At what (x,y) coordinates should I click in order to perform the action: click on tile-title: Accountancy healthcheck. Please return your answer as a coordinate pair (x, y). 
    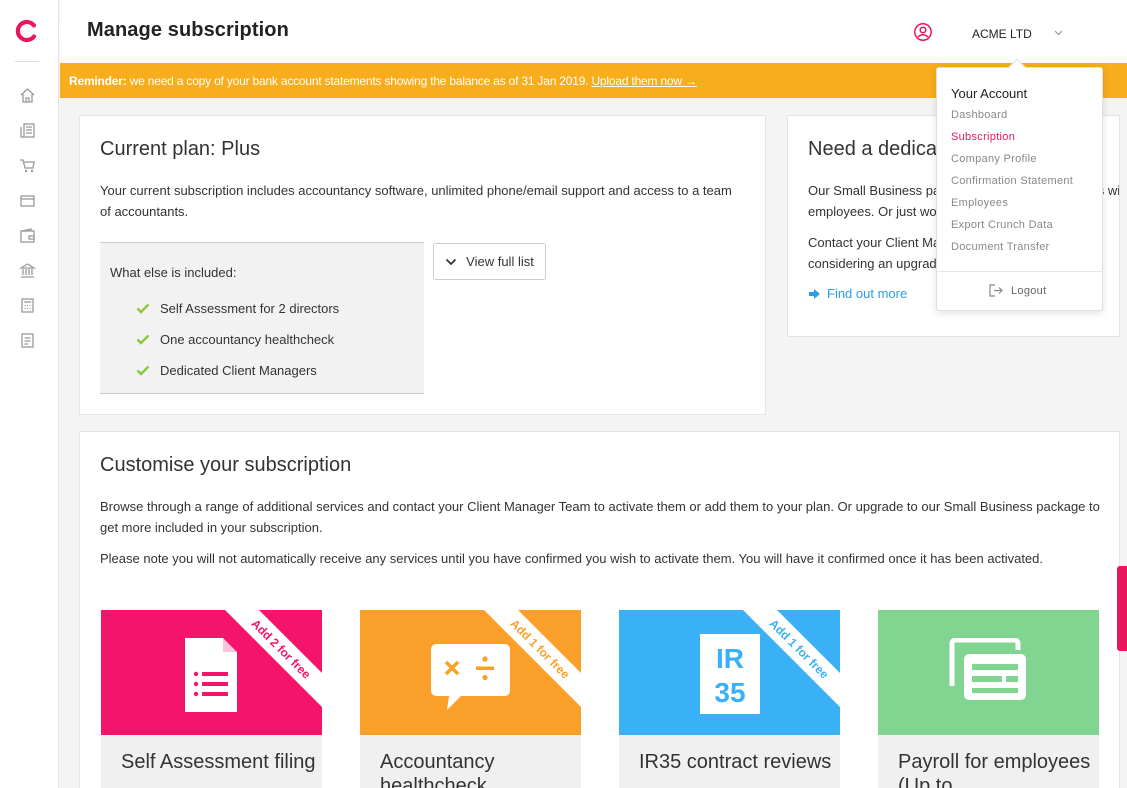
    Looking at the image, I should click on (437, 769).